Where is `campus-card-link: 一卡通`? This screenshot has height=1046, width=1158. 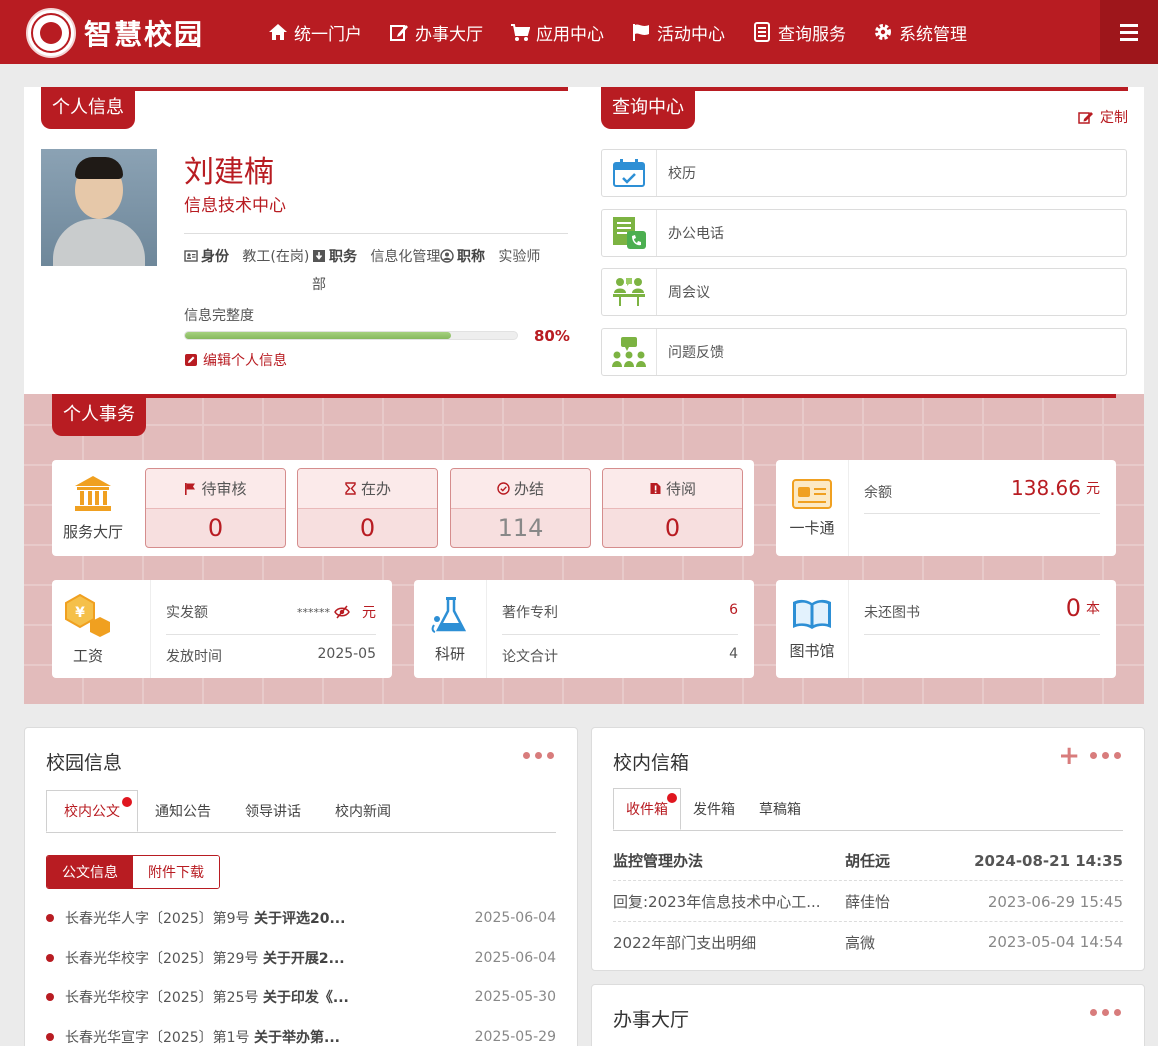
campus-card-link: 一卡通 is located at coordinates (812, 508).